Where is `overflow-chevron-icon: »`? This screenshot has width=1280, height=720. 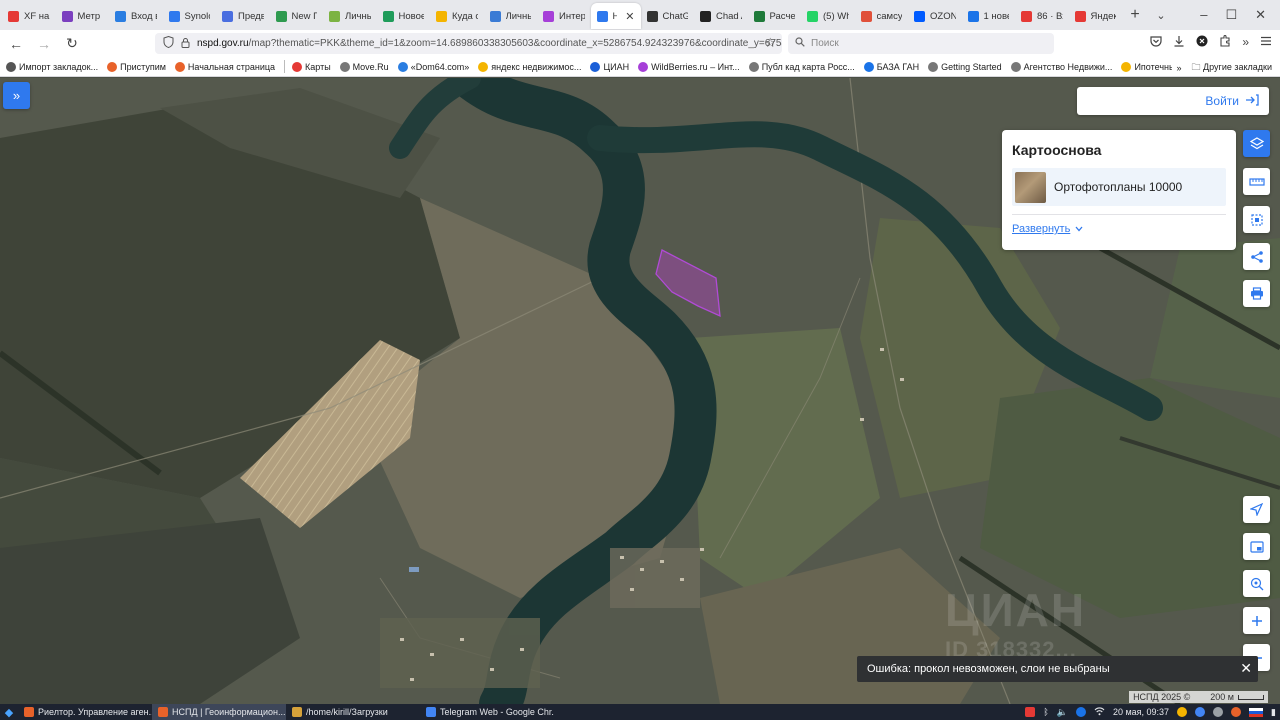
overflow-chevron-icon: » is located at coordinates (1245, 42).